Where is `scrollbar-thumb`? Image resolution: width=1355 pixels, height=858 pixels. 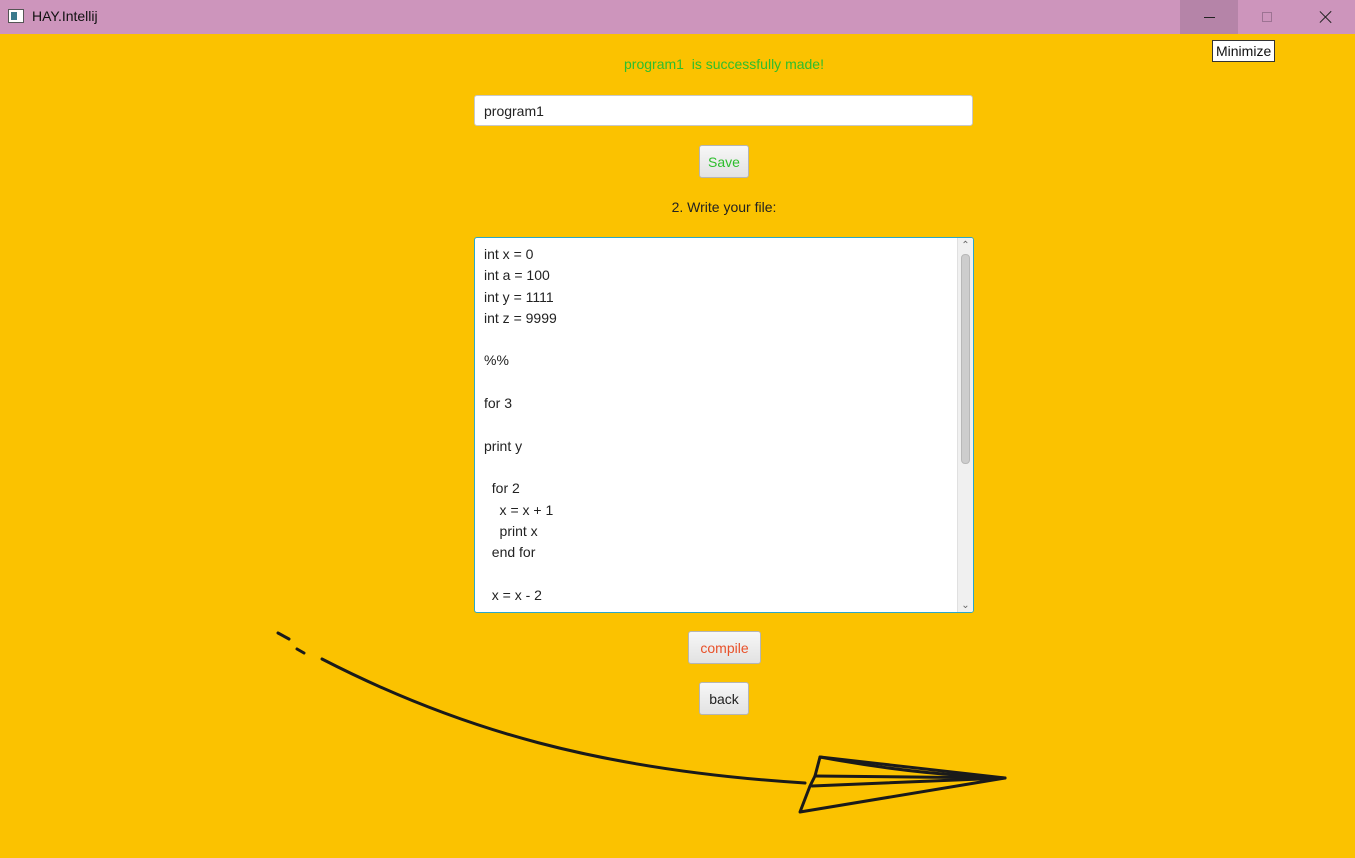
scrollbar-thumb is located at coordinates (965, 359).